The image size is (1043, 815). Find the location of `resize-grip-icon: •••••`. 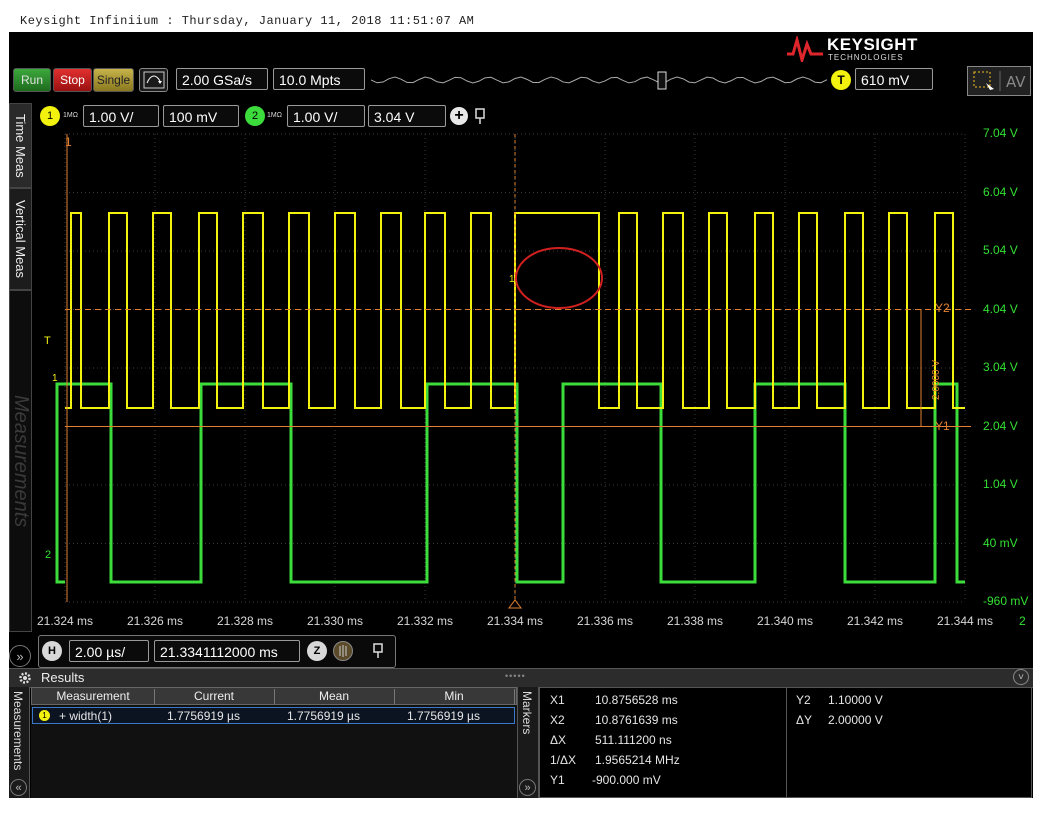

resize-grip-icon: ••••• is located at coordinates (515, 676).